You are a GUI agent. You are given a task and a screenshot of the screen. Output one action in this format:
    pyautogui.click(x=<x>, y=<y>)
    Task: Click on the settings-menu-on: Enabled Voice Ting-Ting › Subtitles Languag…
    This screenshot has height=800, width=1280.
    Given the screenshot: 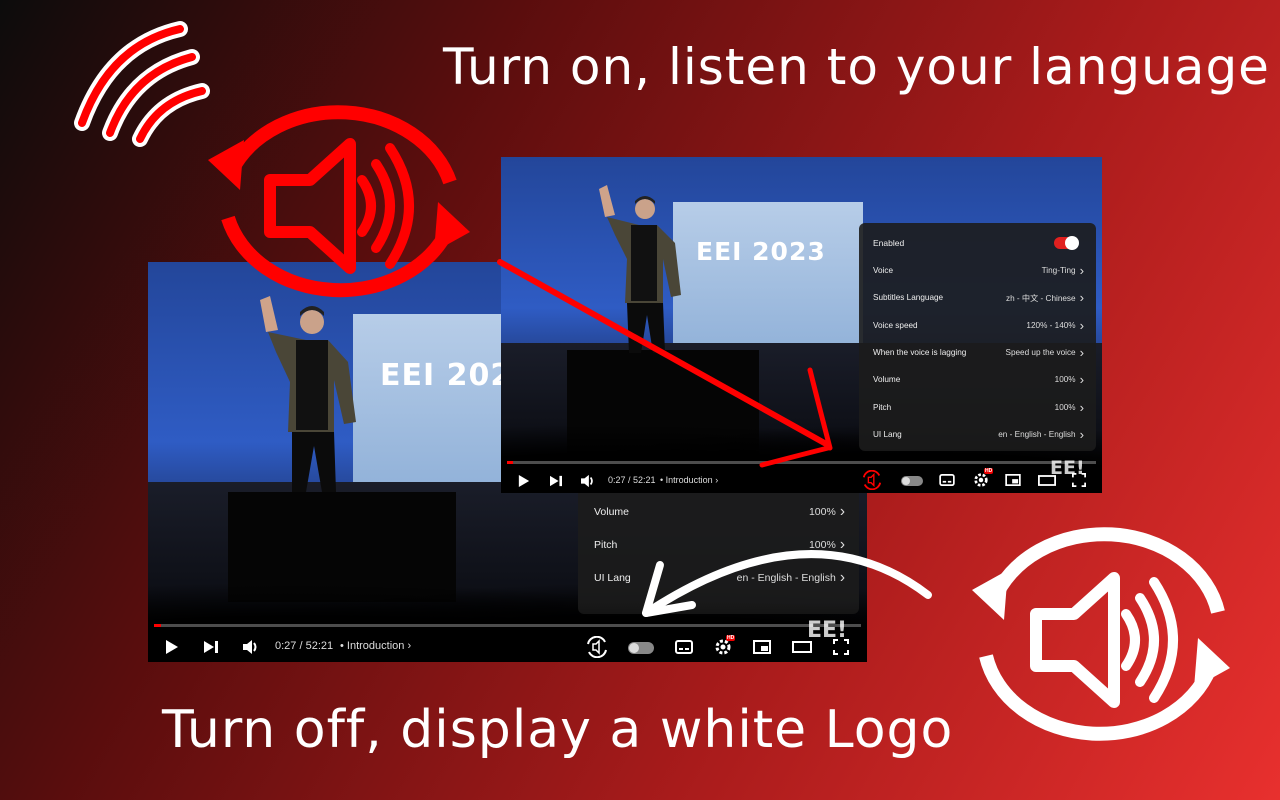 What is the action you would take?
    pyautogui.click(x=977, y=337)
    